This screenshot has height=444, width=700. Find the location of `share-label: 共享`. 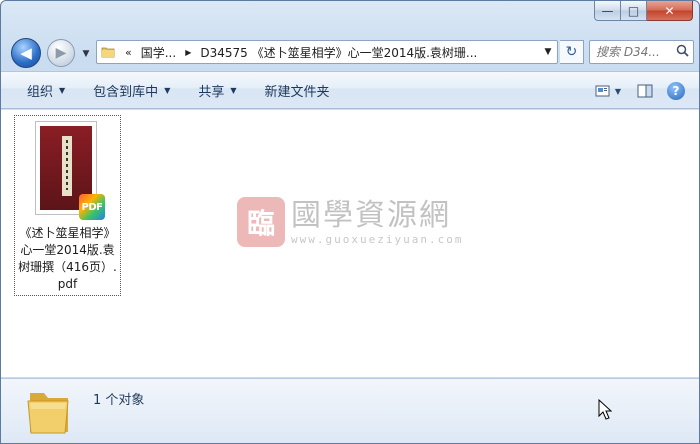

share-label: 共享 is located at coordinates (211, 92).